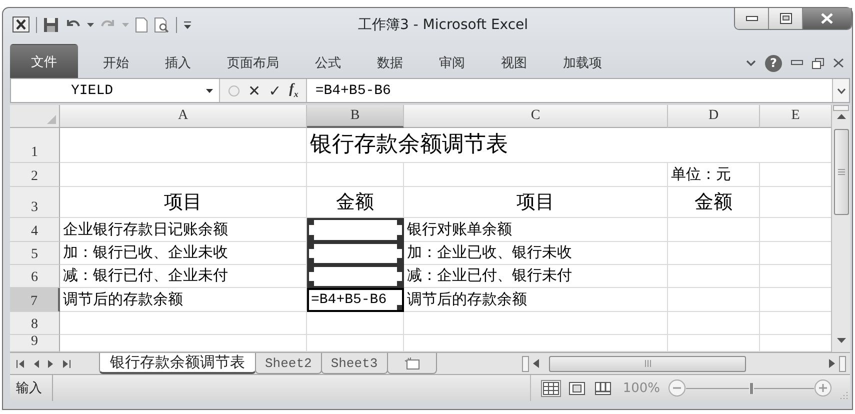 The image size is (855, 414). I want to click on zoom-slider, so click(750, 388).